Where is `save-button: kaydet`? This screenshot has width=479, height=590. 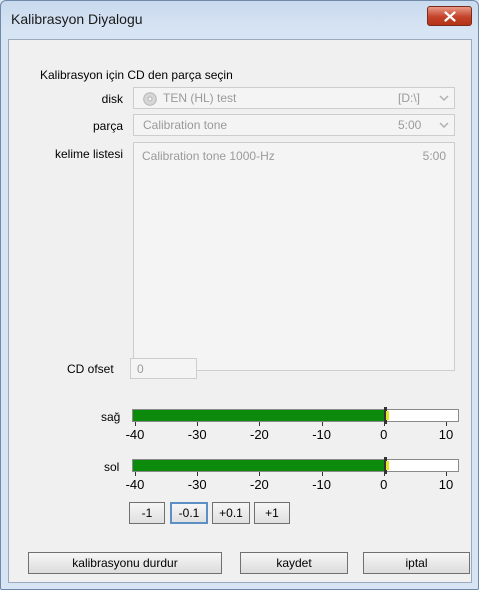 save-button: kaydet is located at coordinates (294, 563).